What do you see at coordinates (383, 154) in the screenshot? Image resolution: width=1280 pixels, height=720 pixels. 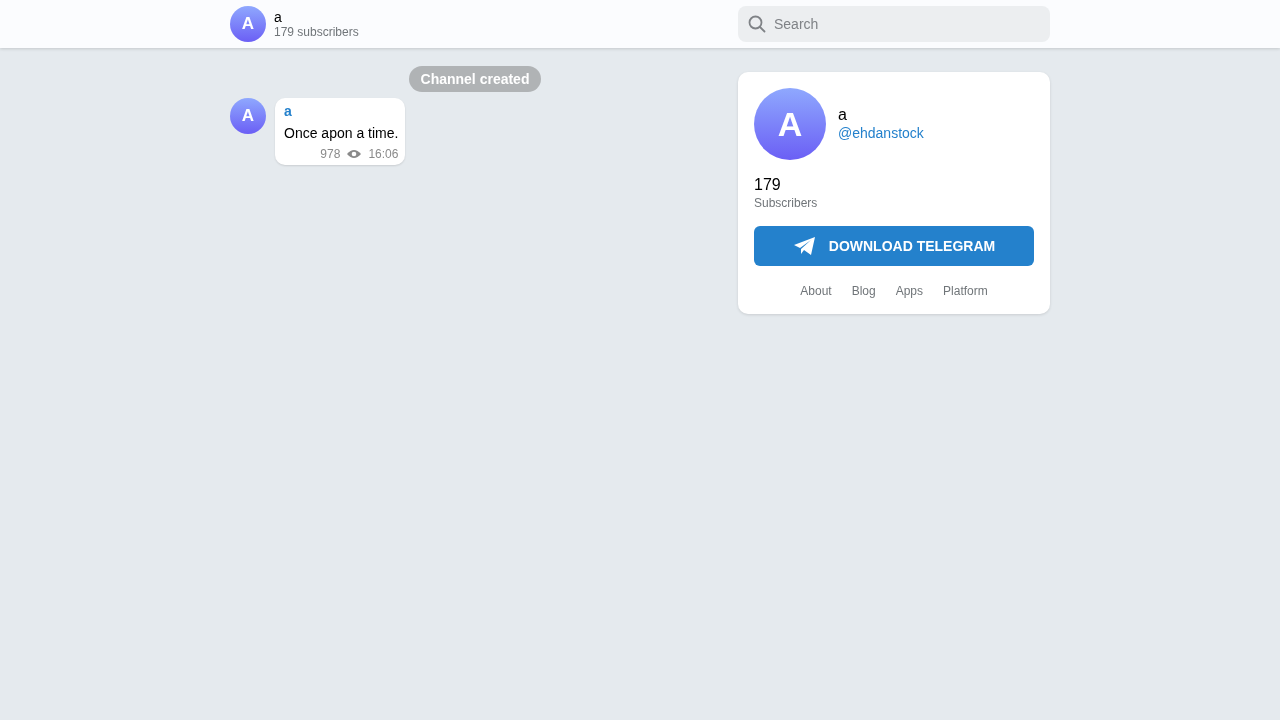 I see `message-time: 16:06` at bounding box center [383, 154].